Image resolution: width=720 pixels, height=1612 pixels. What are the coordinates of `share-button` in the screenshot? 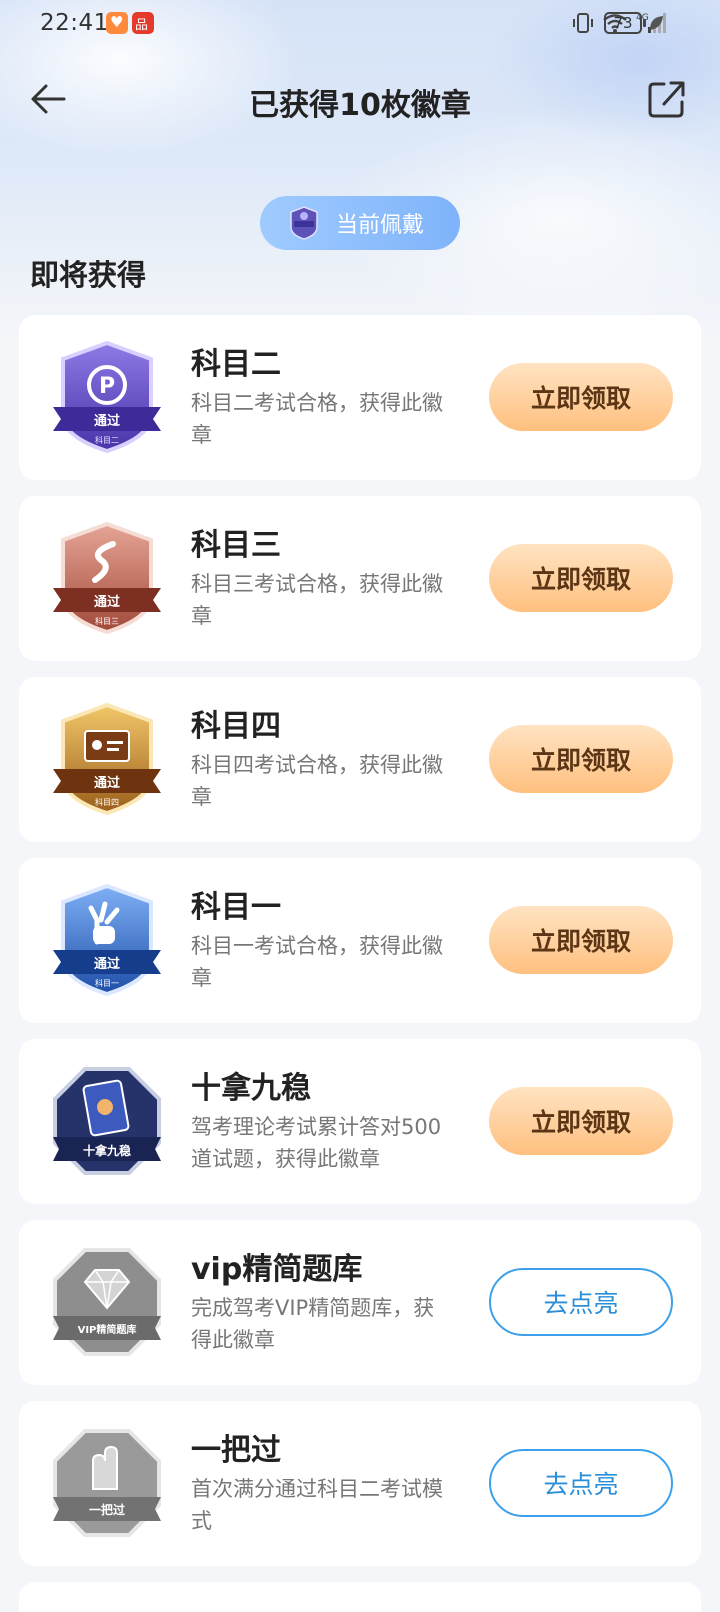 It's located at (669, 101).